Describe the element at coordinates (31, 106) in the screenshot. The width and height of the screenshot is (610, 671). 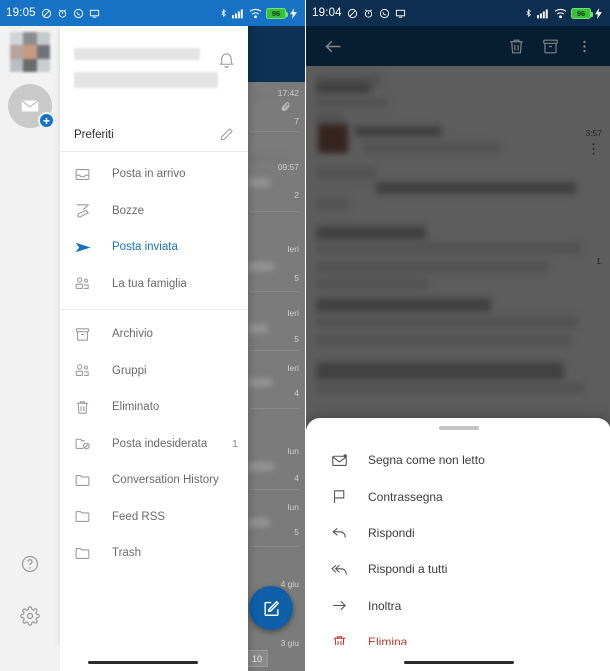
I see `add-account-button: +` at that location.